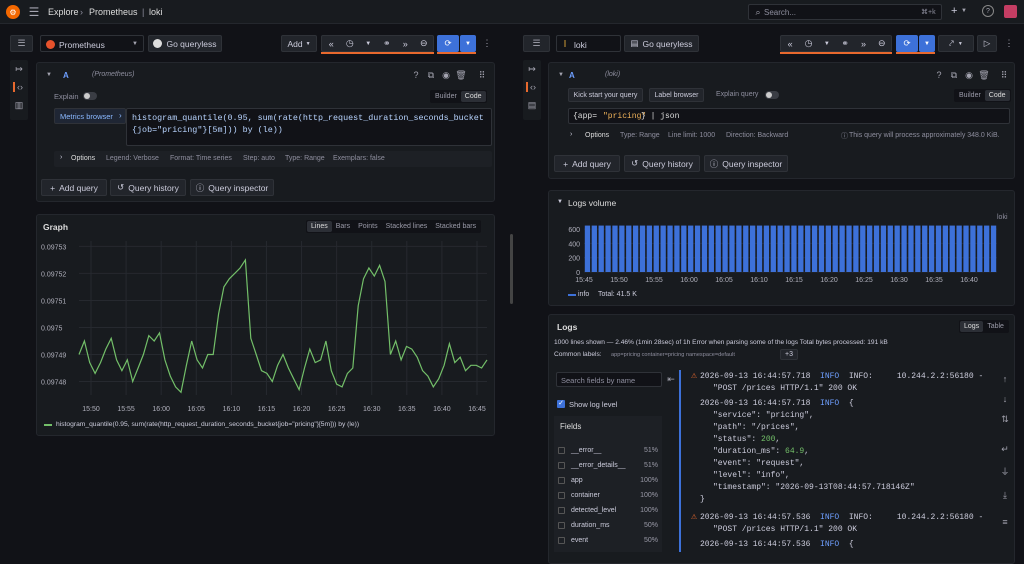  Describe the element at coordinates (777, 544) in the screenshot. I see `log-line-4: 2026-09-13 16:44:57.536 INFO {` at that location.